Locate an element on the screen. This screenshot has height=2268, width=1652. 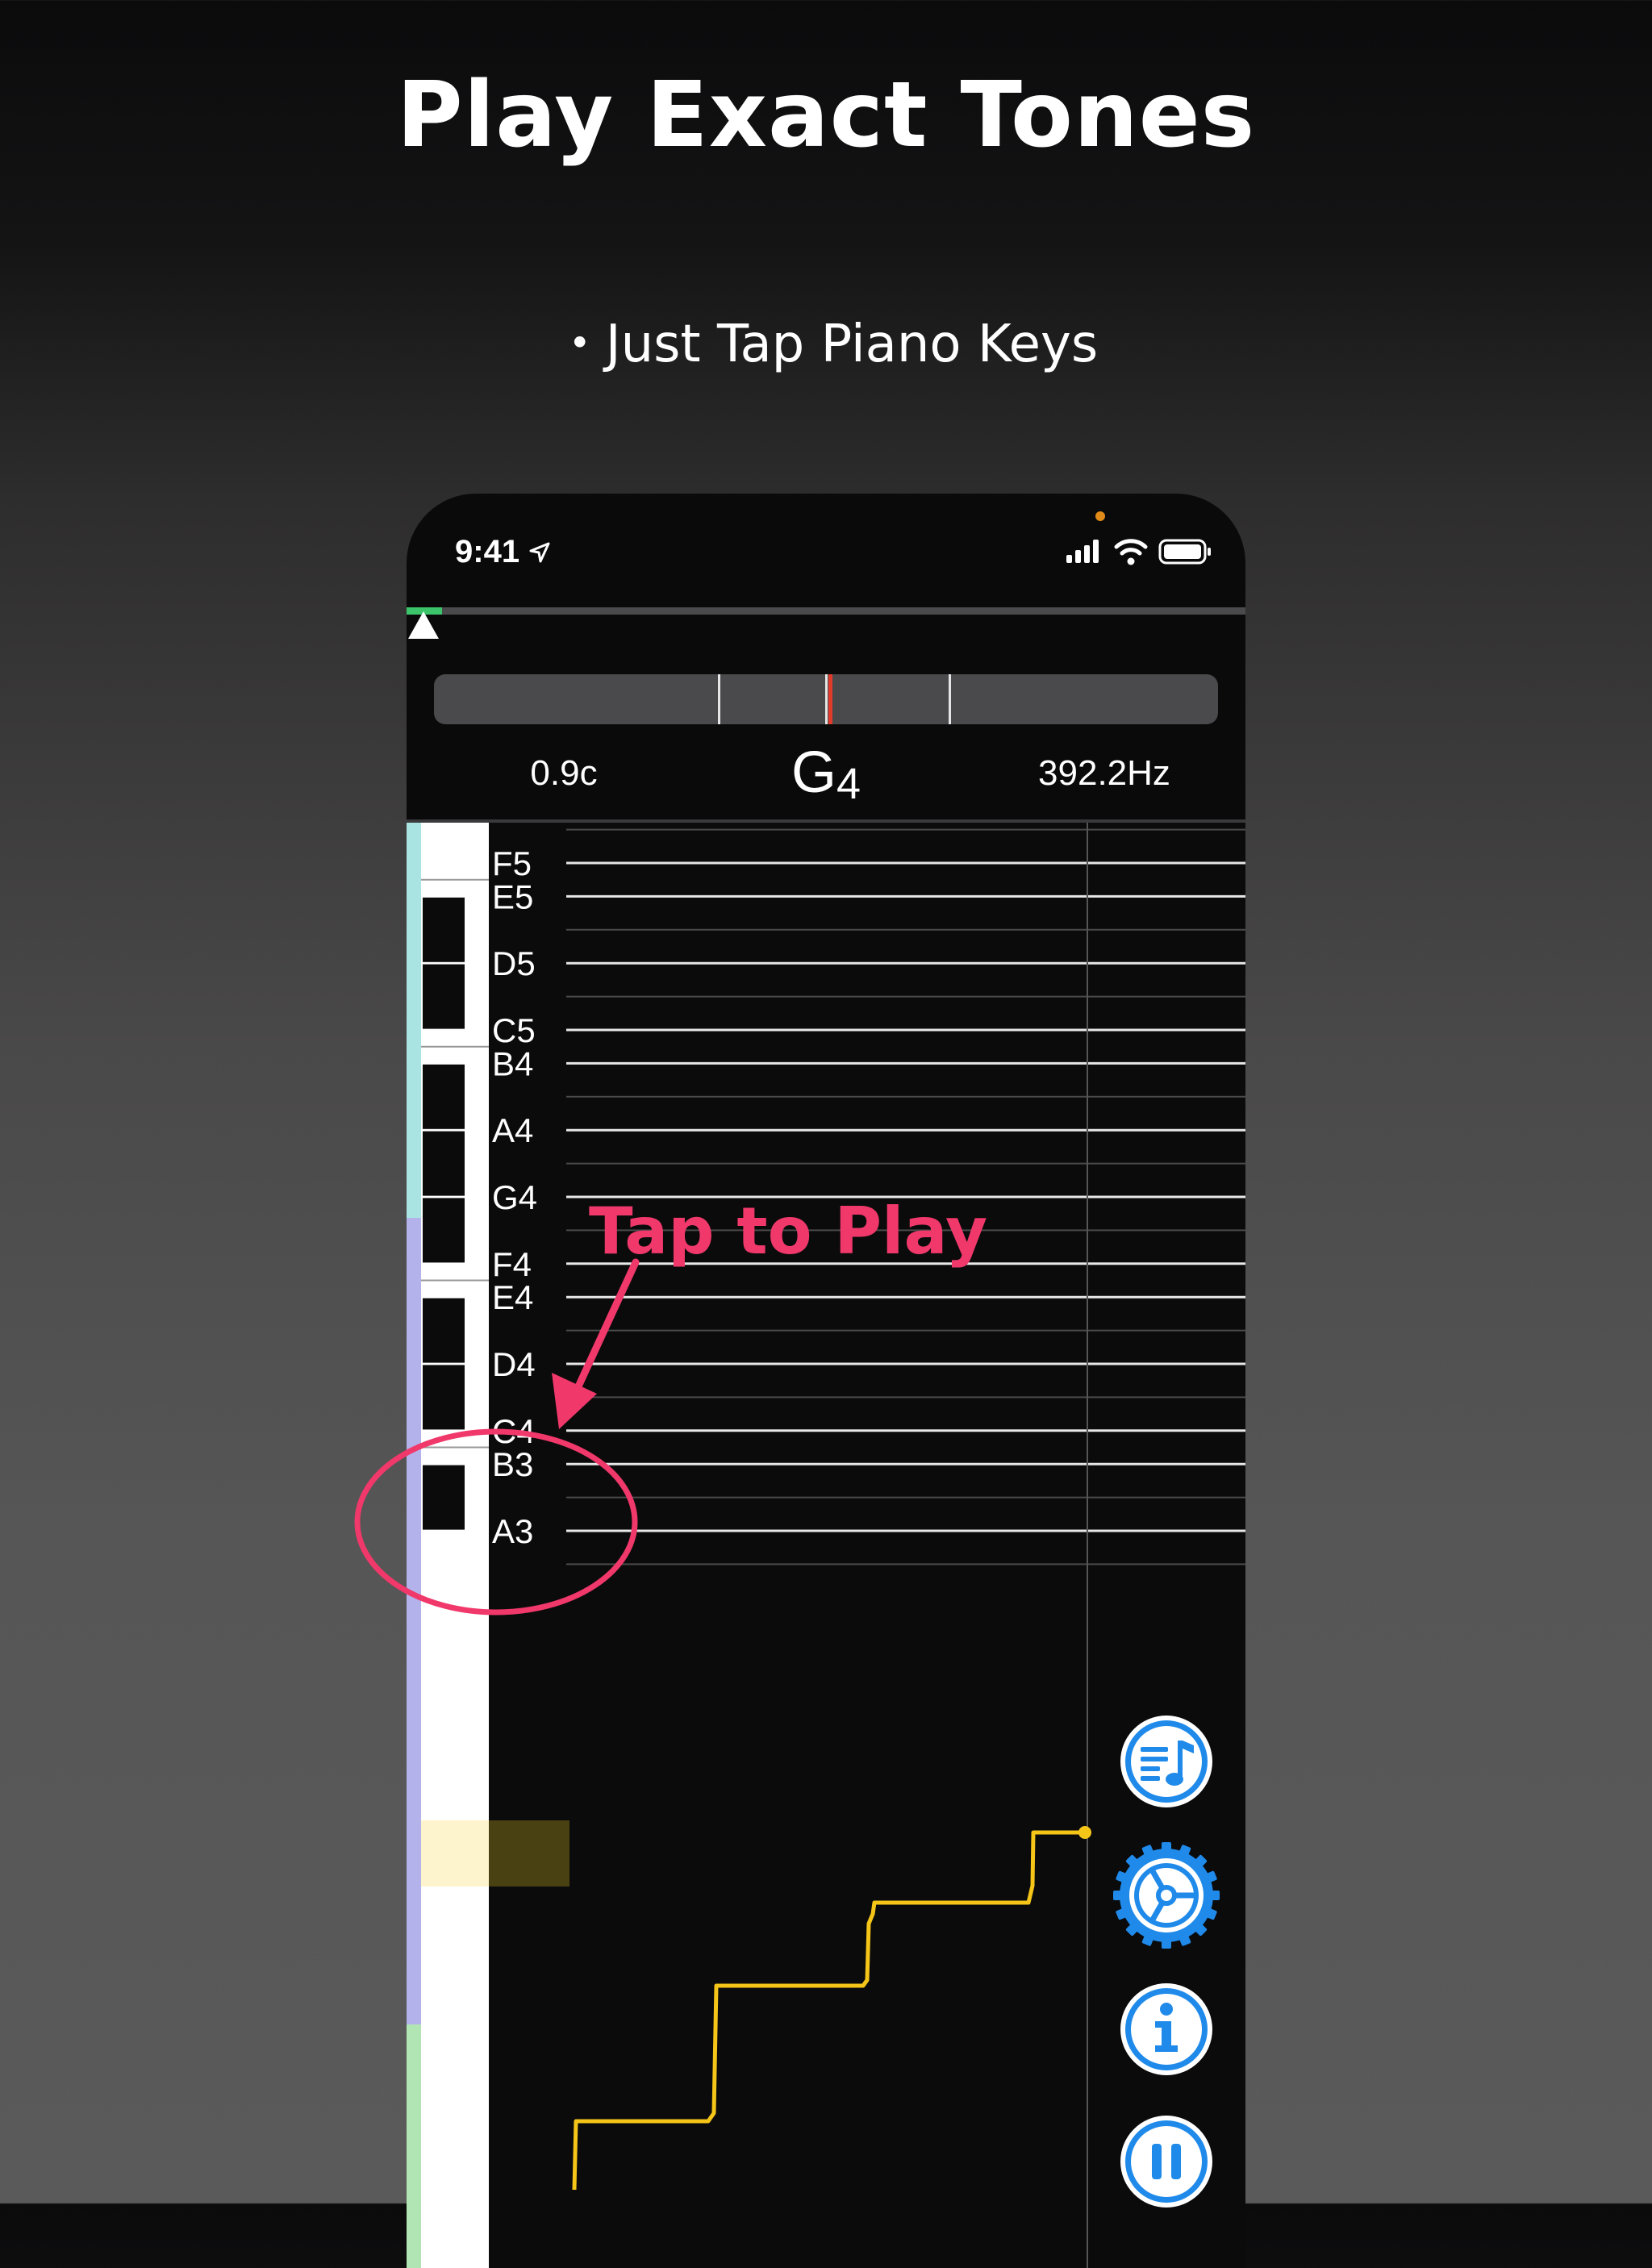
meter-tick-left is located at coordinates (719, 699).